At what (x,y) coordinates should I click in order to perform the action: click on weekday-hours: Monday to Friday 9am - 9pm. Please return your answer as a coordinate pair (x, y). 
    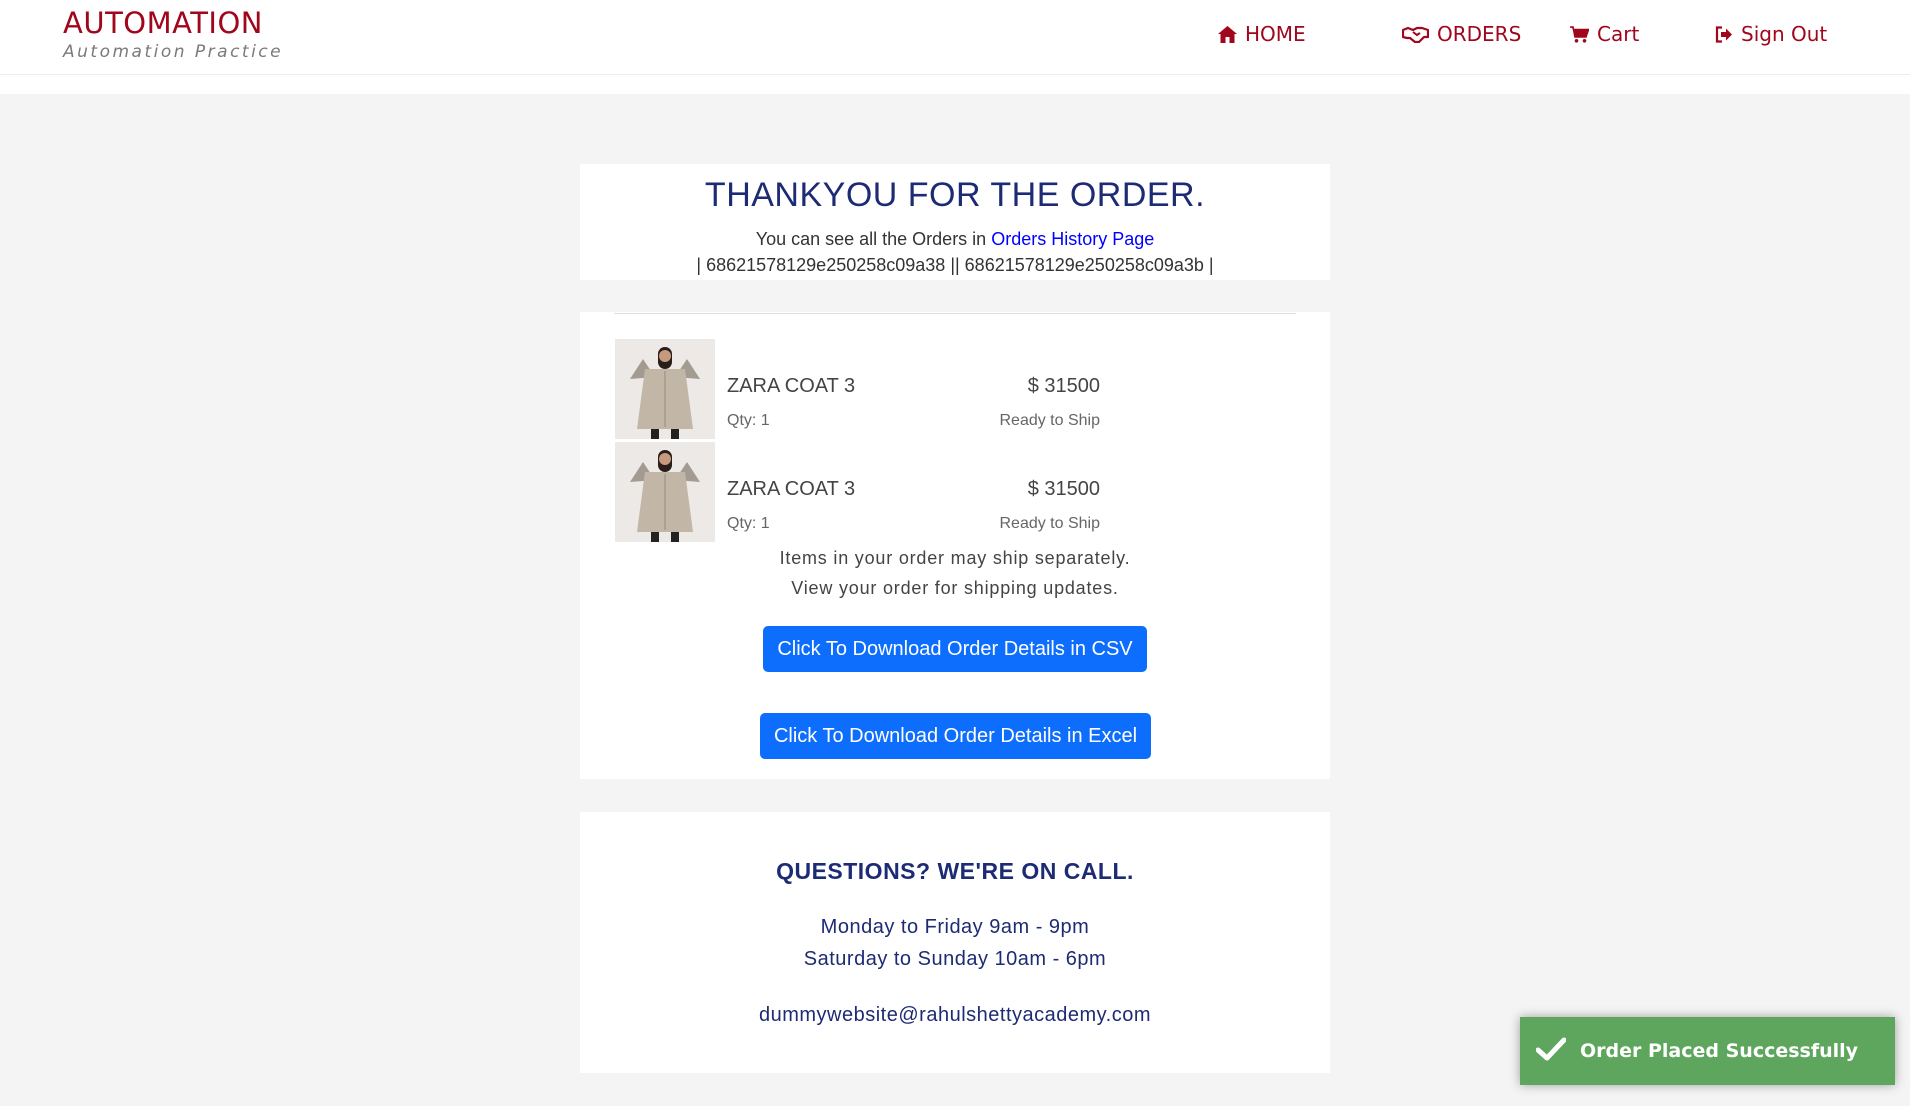
    Looking at the image, I should click on (955, 927).